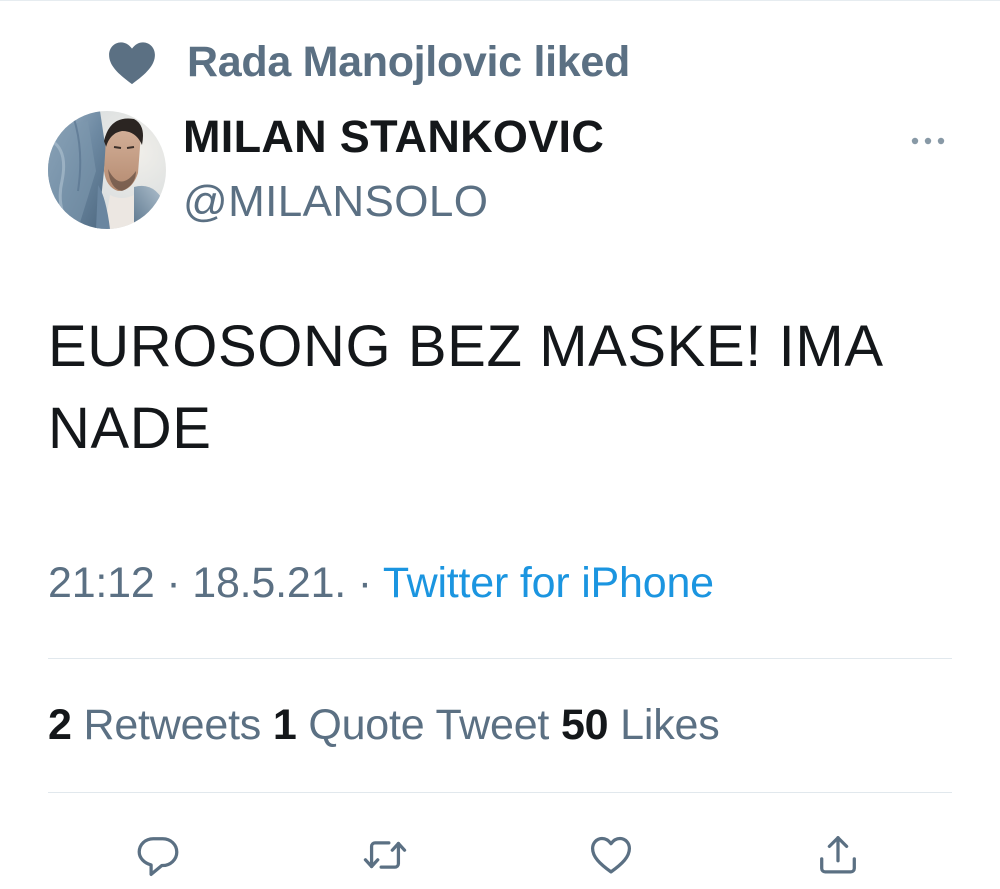  I want to click on tweet-stats: 2 Retweets 1 Quote Tweet 50 Likes, so click(384, 725).